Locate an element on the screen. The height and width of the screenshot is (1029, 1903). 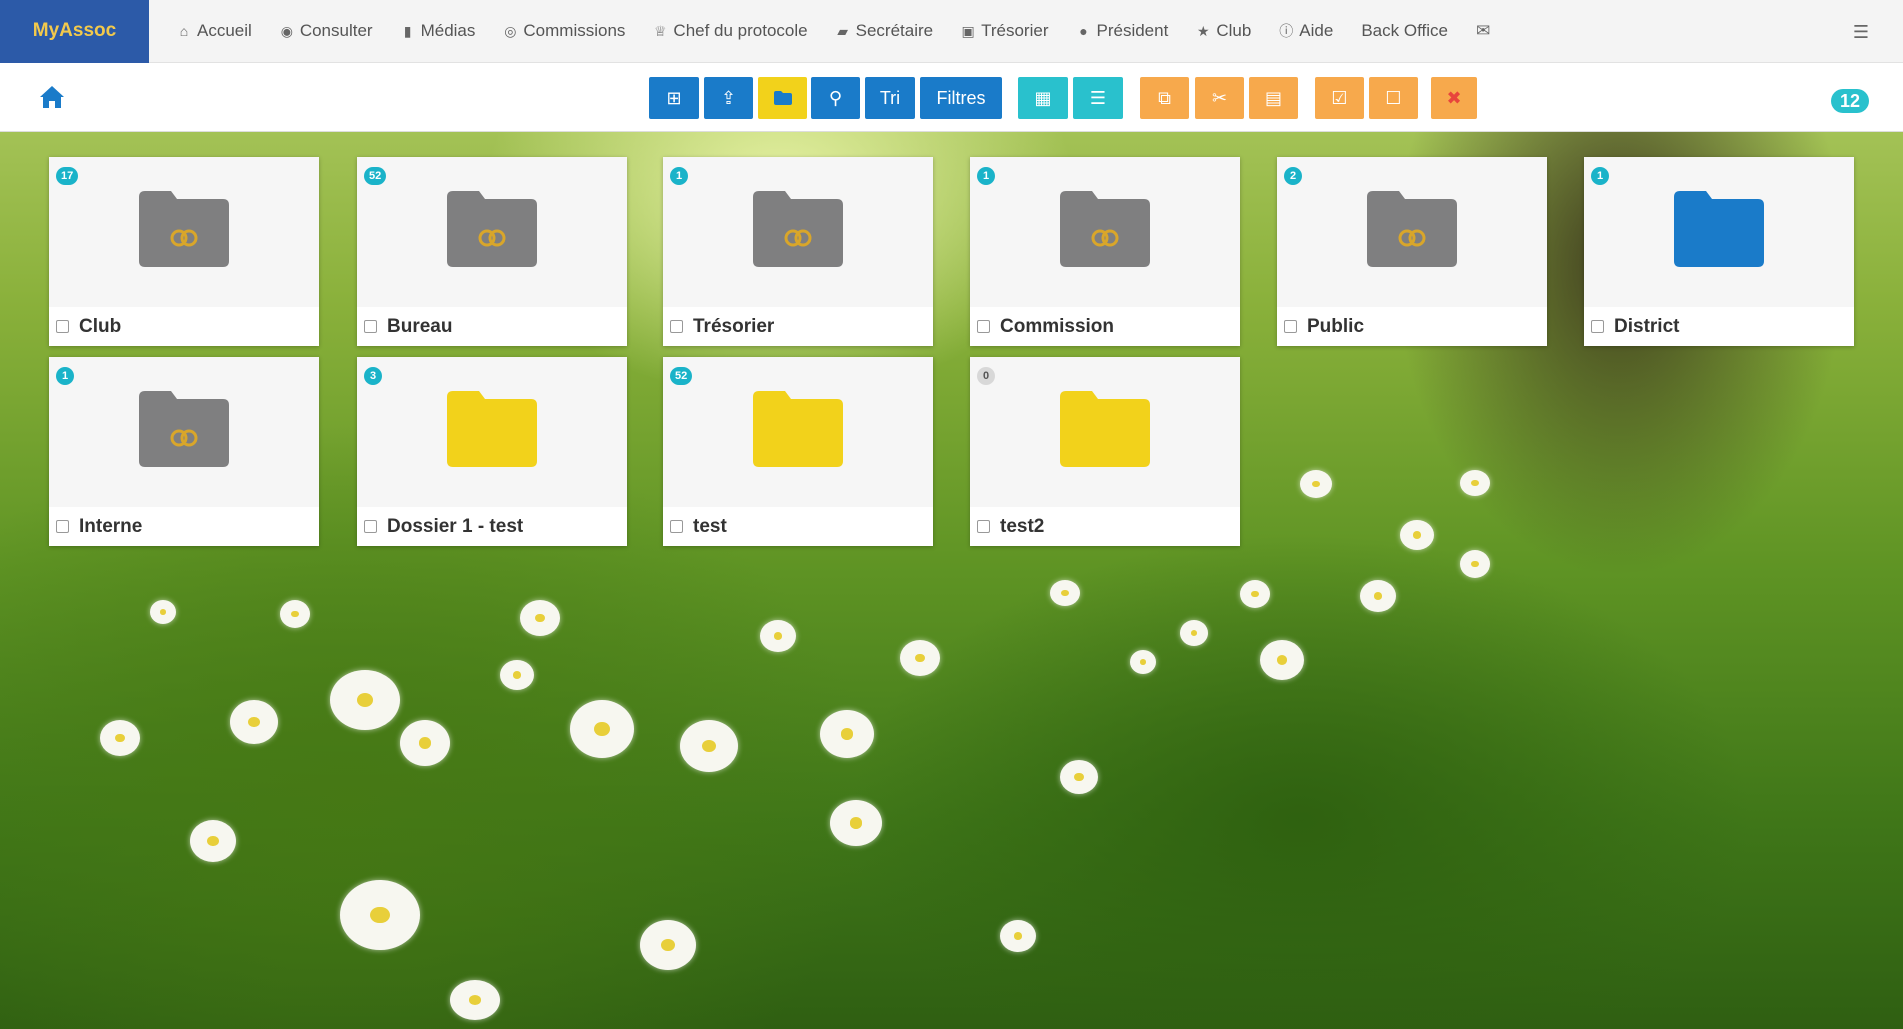
folder-name: Bureau is located at coordinates (420, 326).